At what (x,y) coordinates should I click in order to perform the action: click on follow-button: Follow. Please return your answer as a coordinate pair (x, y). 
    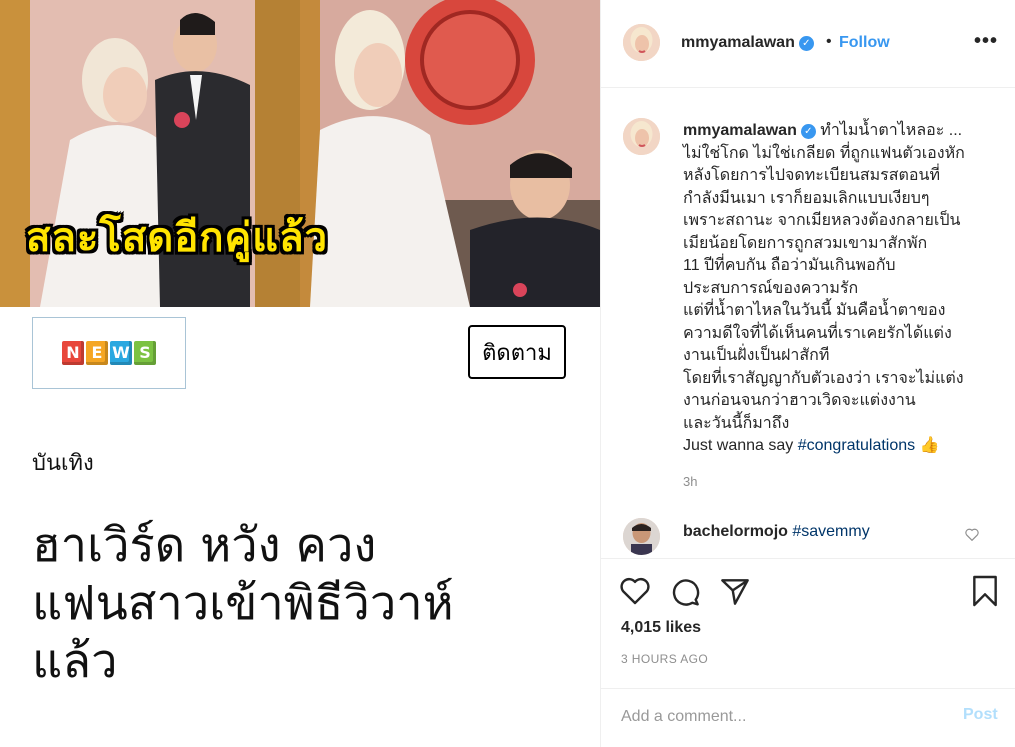
    Looking at the image, I should click on (864, 43).